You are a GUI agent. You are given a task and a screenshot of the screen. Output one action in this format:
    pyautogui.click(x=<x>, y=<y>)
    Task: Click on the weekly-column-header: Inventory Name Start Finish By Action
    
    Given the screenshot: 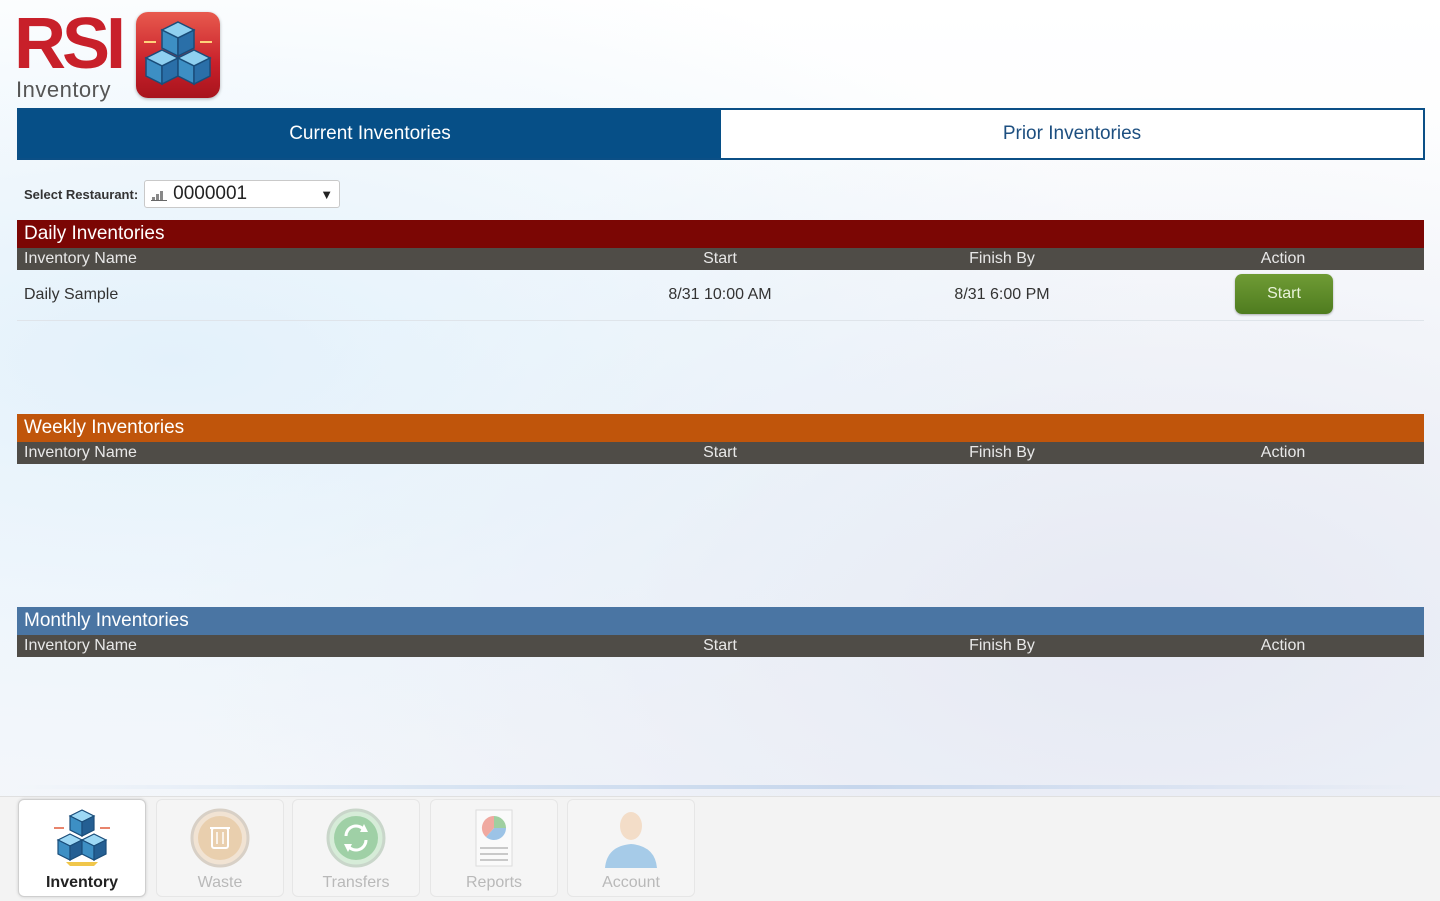 What is the action you would take?
    pyautogui.click(x=720, y=453)
    